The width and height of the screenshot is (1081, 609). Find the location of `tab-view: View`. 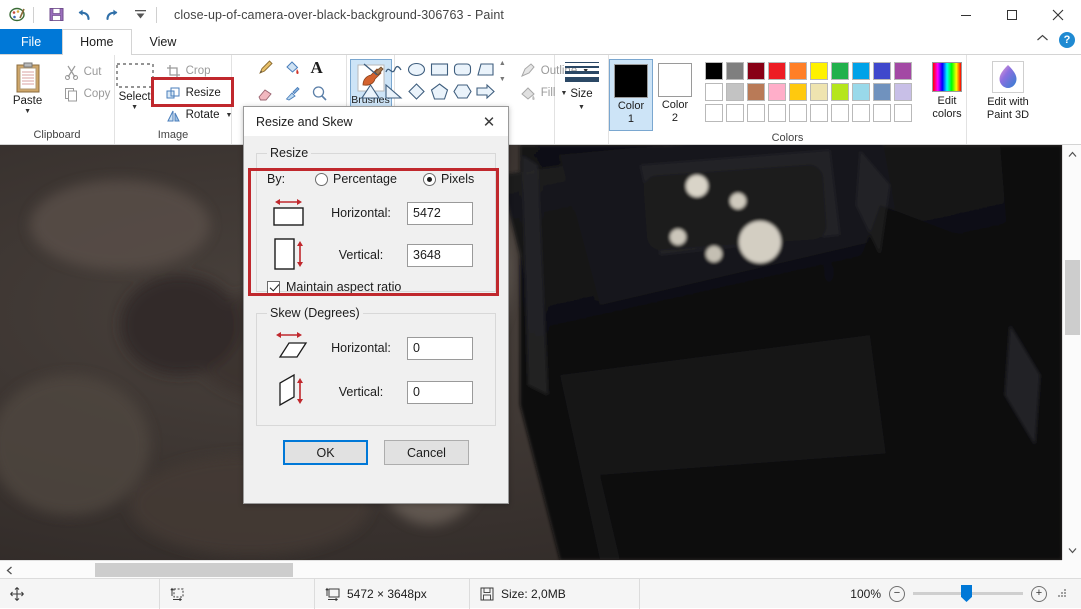

tab-view: View is located at coordinates (163, 41).